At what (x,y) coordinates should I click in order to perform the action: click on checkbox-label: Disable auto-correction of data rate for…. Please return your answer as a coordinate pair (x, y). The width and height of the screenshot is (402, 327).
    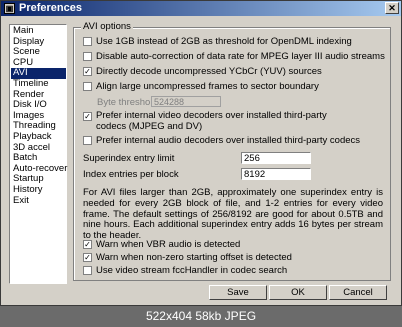
    Looking at the image, I should click on (240, 56).